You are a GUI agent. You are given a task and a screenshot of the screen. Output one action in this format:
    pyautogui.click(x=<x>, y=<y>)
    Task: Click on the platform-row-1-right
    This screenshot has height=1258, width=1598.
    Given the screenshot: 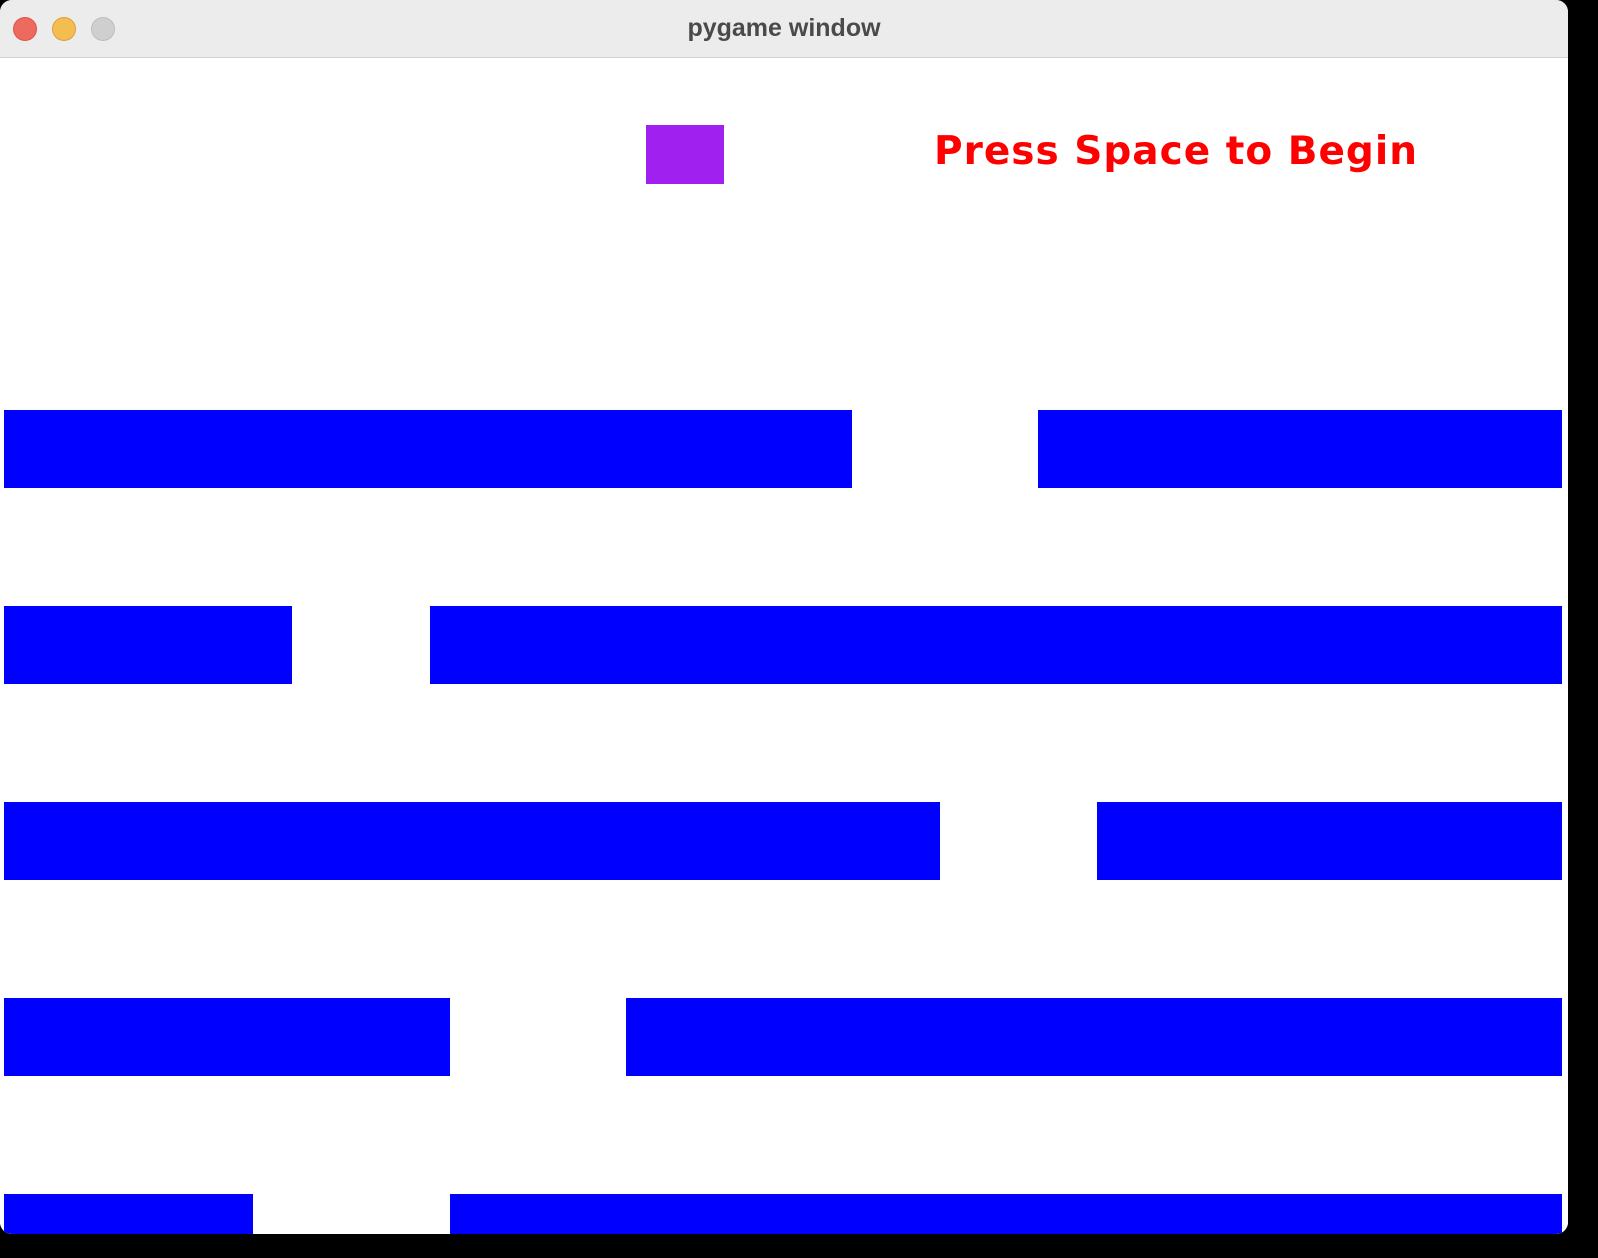 What is the action you would take?
    pyautogui.click(x=1300, y=449)
    